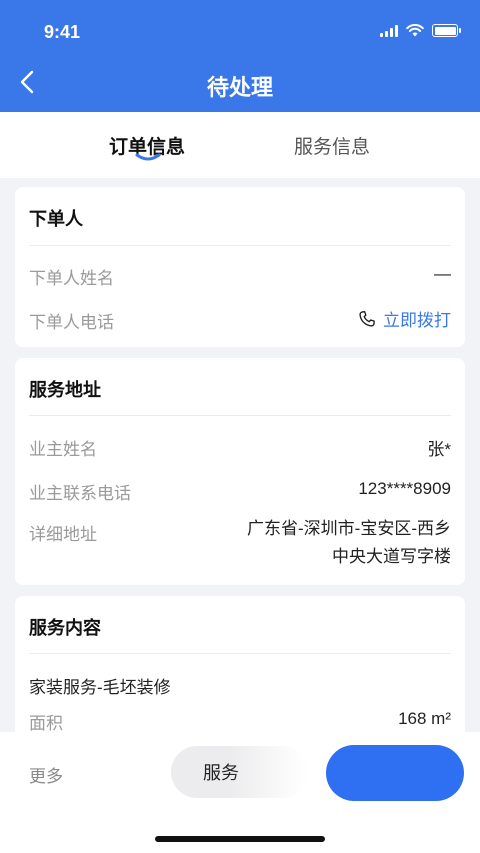 This screenshot has height=853, width=480. What do you see at coordinates (417, 320) in the screenshot?
I see `call-now-label: 立即拨打` at bounding box center [417, 320].